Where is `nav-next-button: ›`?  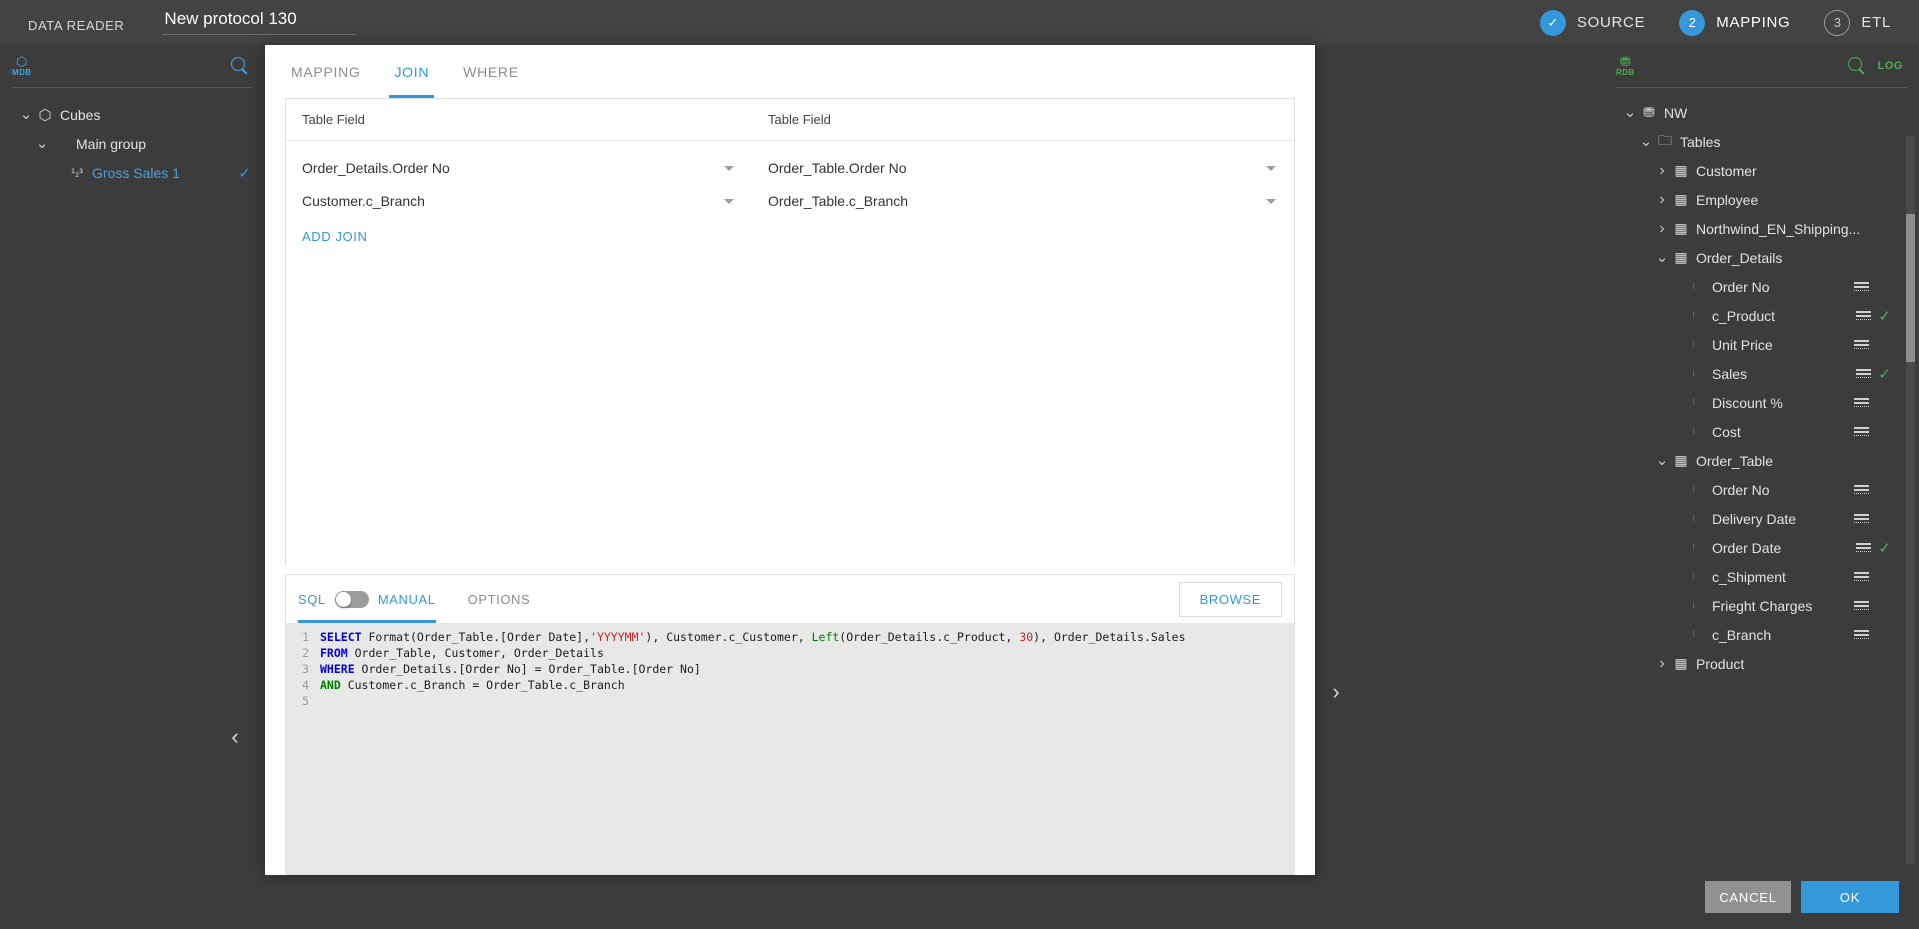
nav-next-button: › is located at coordinates (1336, 692).